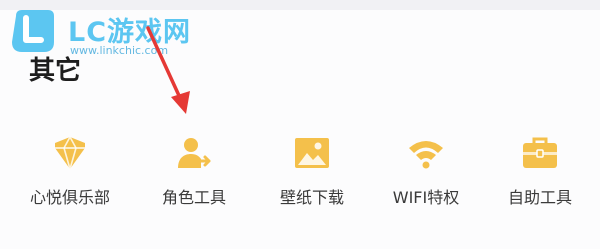 The height and width of the screenshot is (249, 600). I want to click on lc-logo-icon, so click(33, 31).